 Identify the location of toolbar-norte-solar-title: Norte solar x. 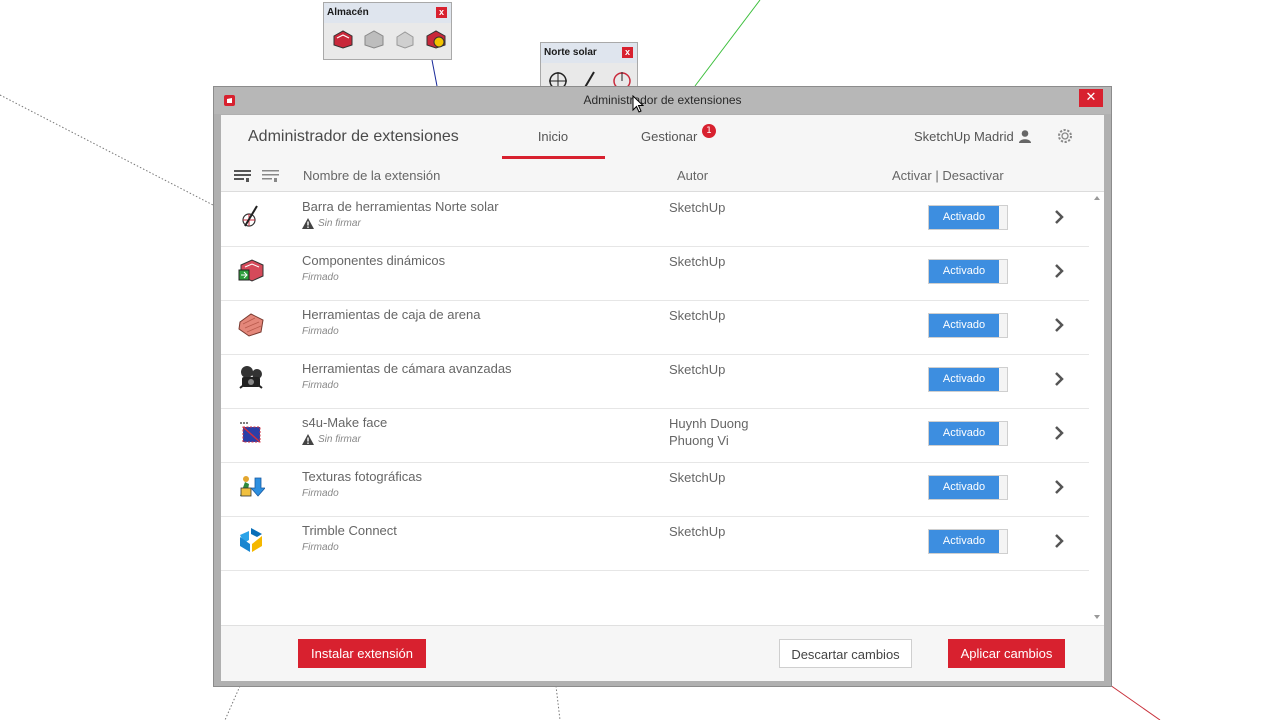
(589, 53).